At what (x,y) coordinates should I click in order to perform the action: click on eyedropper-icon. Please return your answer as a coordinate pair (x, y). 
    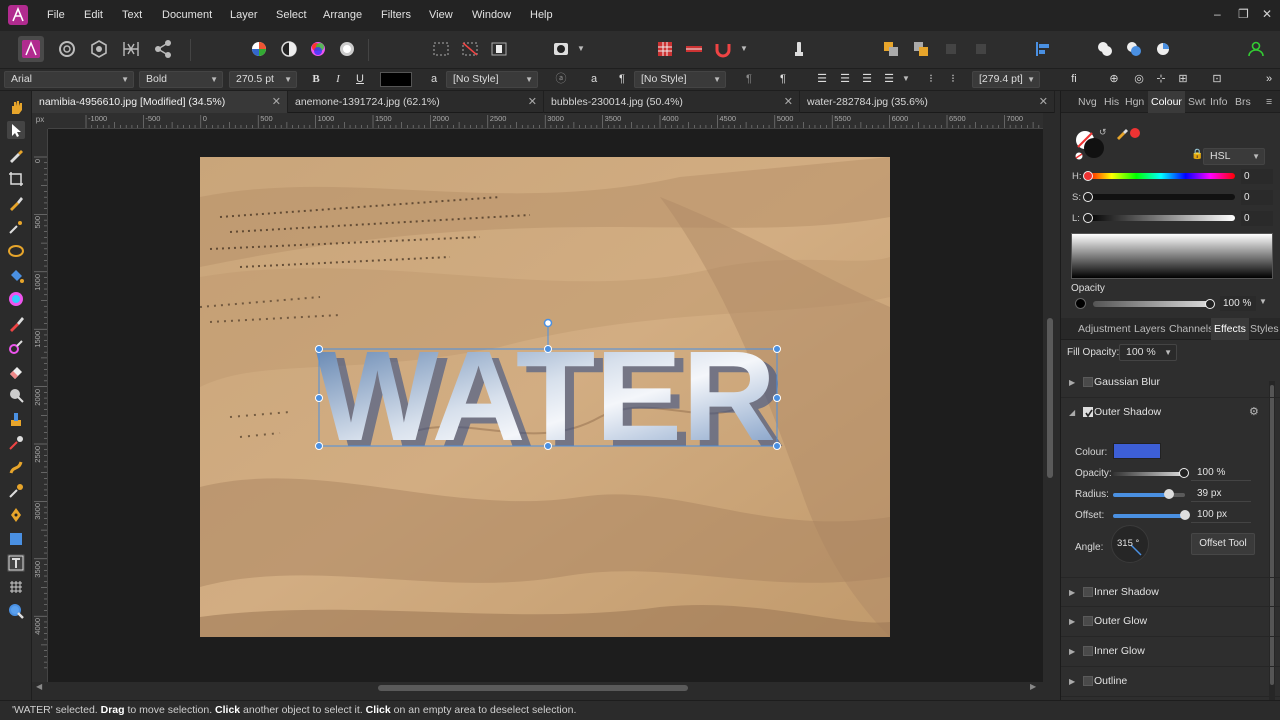
    Looking at the image, I should click on (1122, 134).